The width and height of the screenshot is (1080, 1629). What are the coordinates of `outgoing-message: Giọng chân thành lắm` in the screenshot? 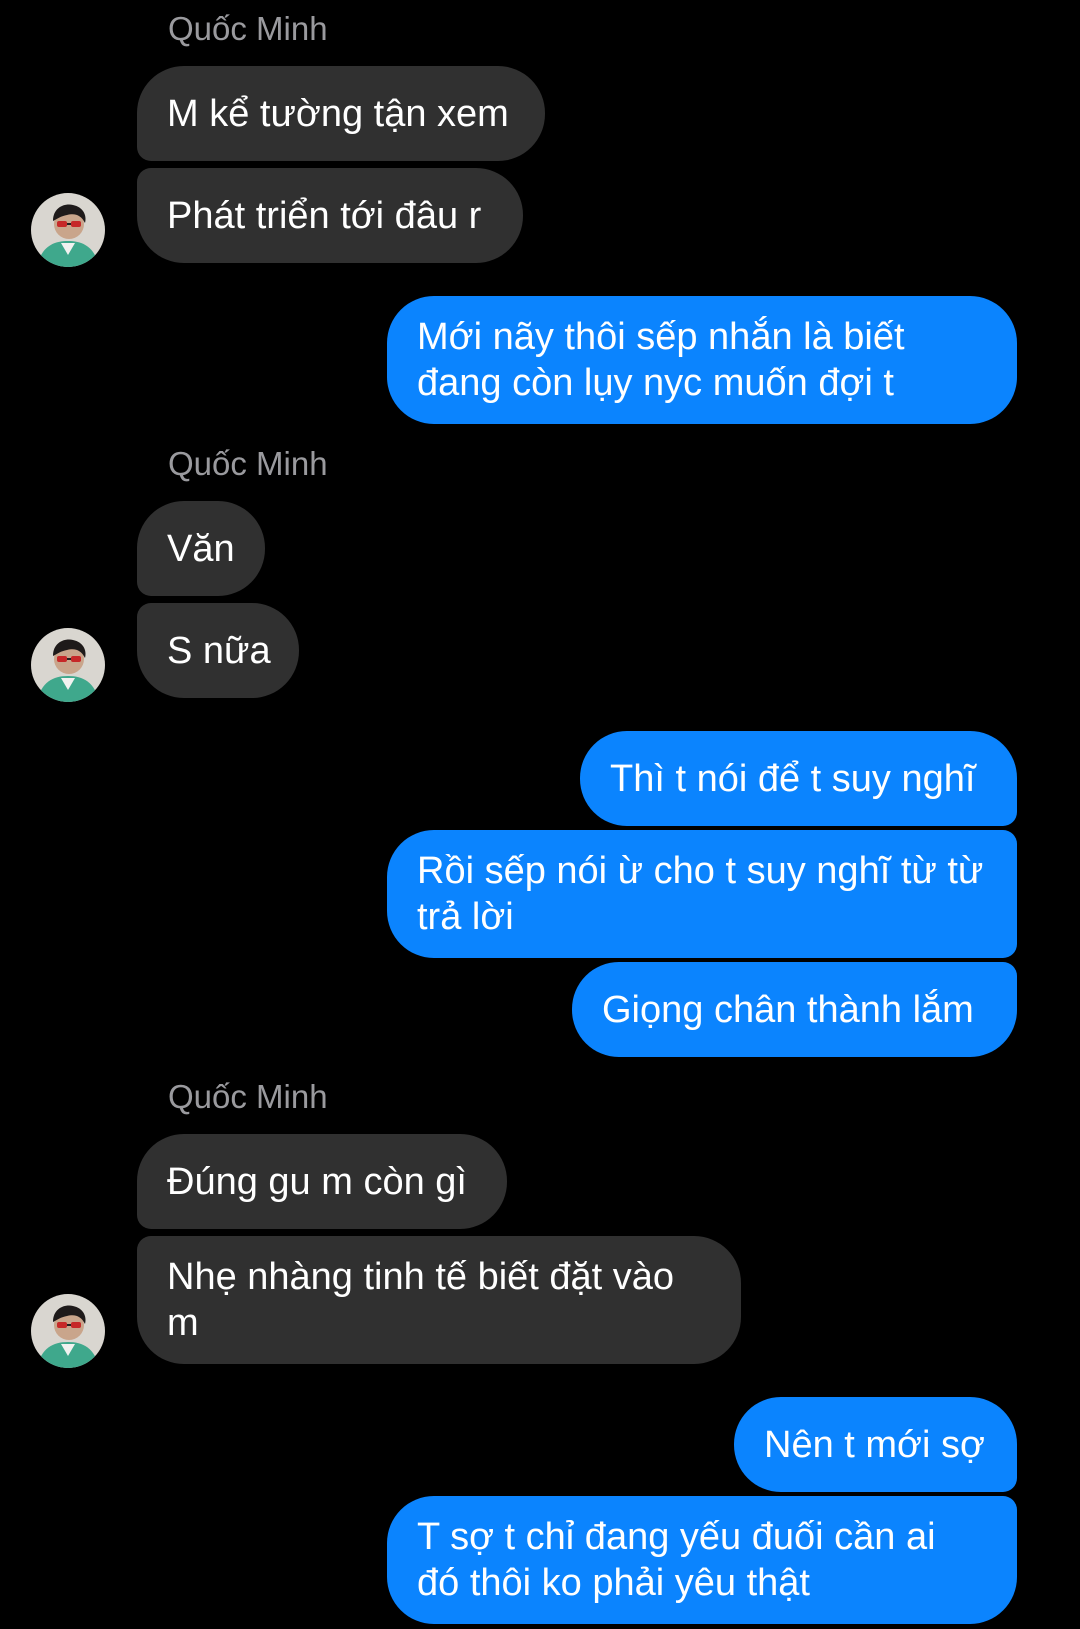 It's located at (794, 1009).